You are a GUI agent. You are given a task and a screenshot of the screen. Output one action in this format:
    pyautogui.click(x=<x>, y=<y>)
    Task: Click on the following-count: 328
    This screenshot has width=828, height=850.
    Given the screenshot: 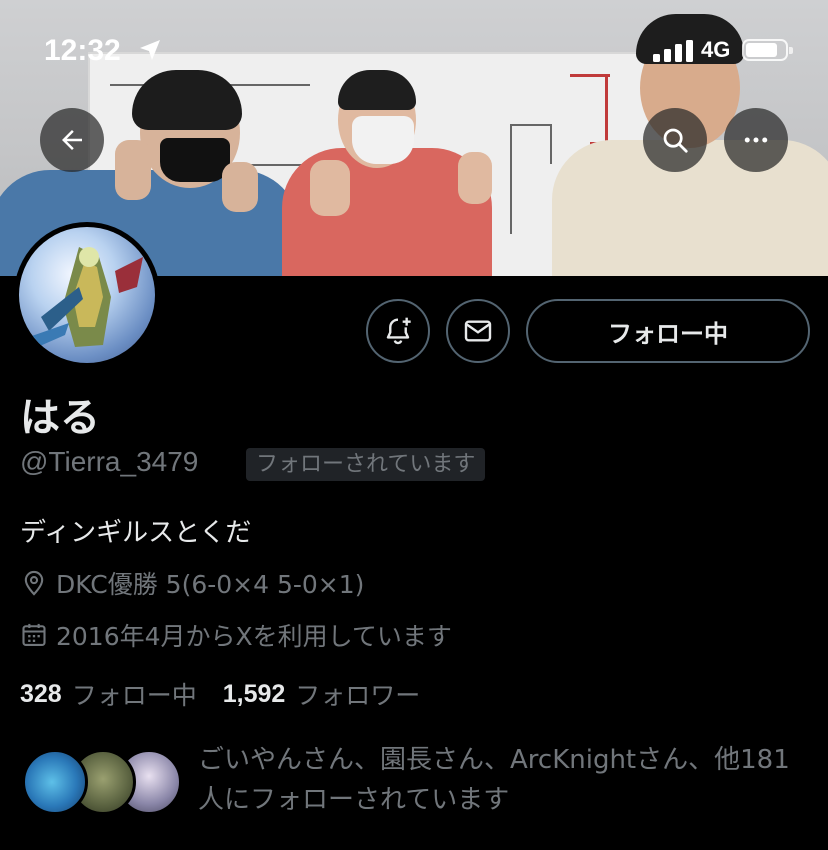 What is the action you would take?
    pyautogui.click(x=41, y=693)
    